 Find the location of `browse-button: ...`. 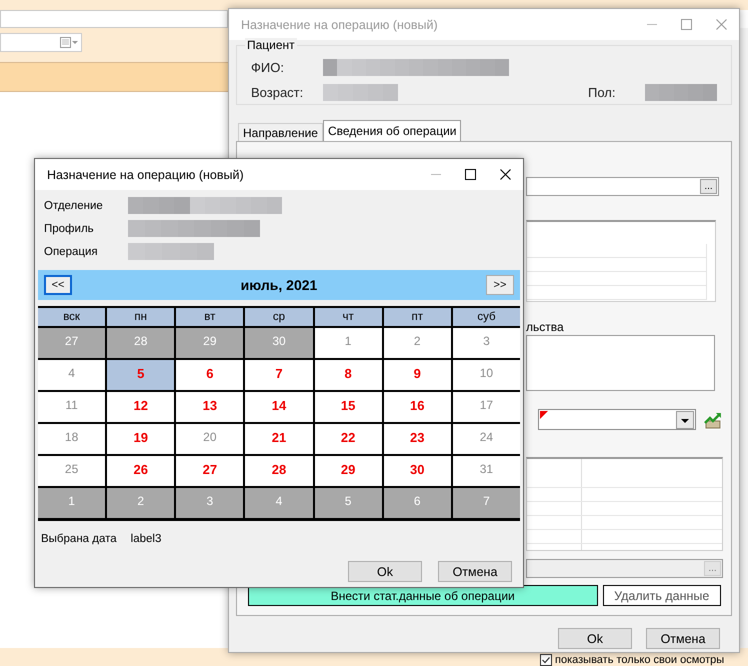

browse-button: ... is located at coordinates (708, 186).